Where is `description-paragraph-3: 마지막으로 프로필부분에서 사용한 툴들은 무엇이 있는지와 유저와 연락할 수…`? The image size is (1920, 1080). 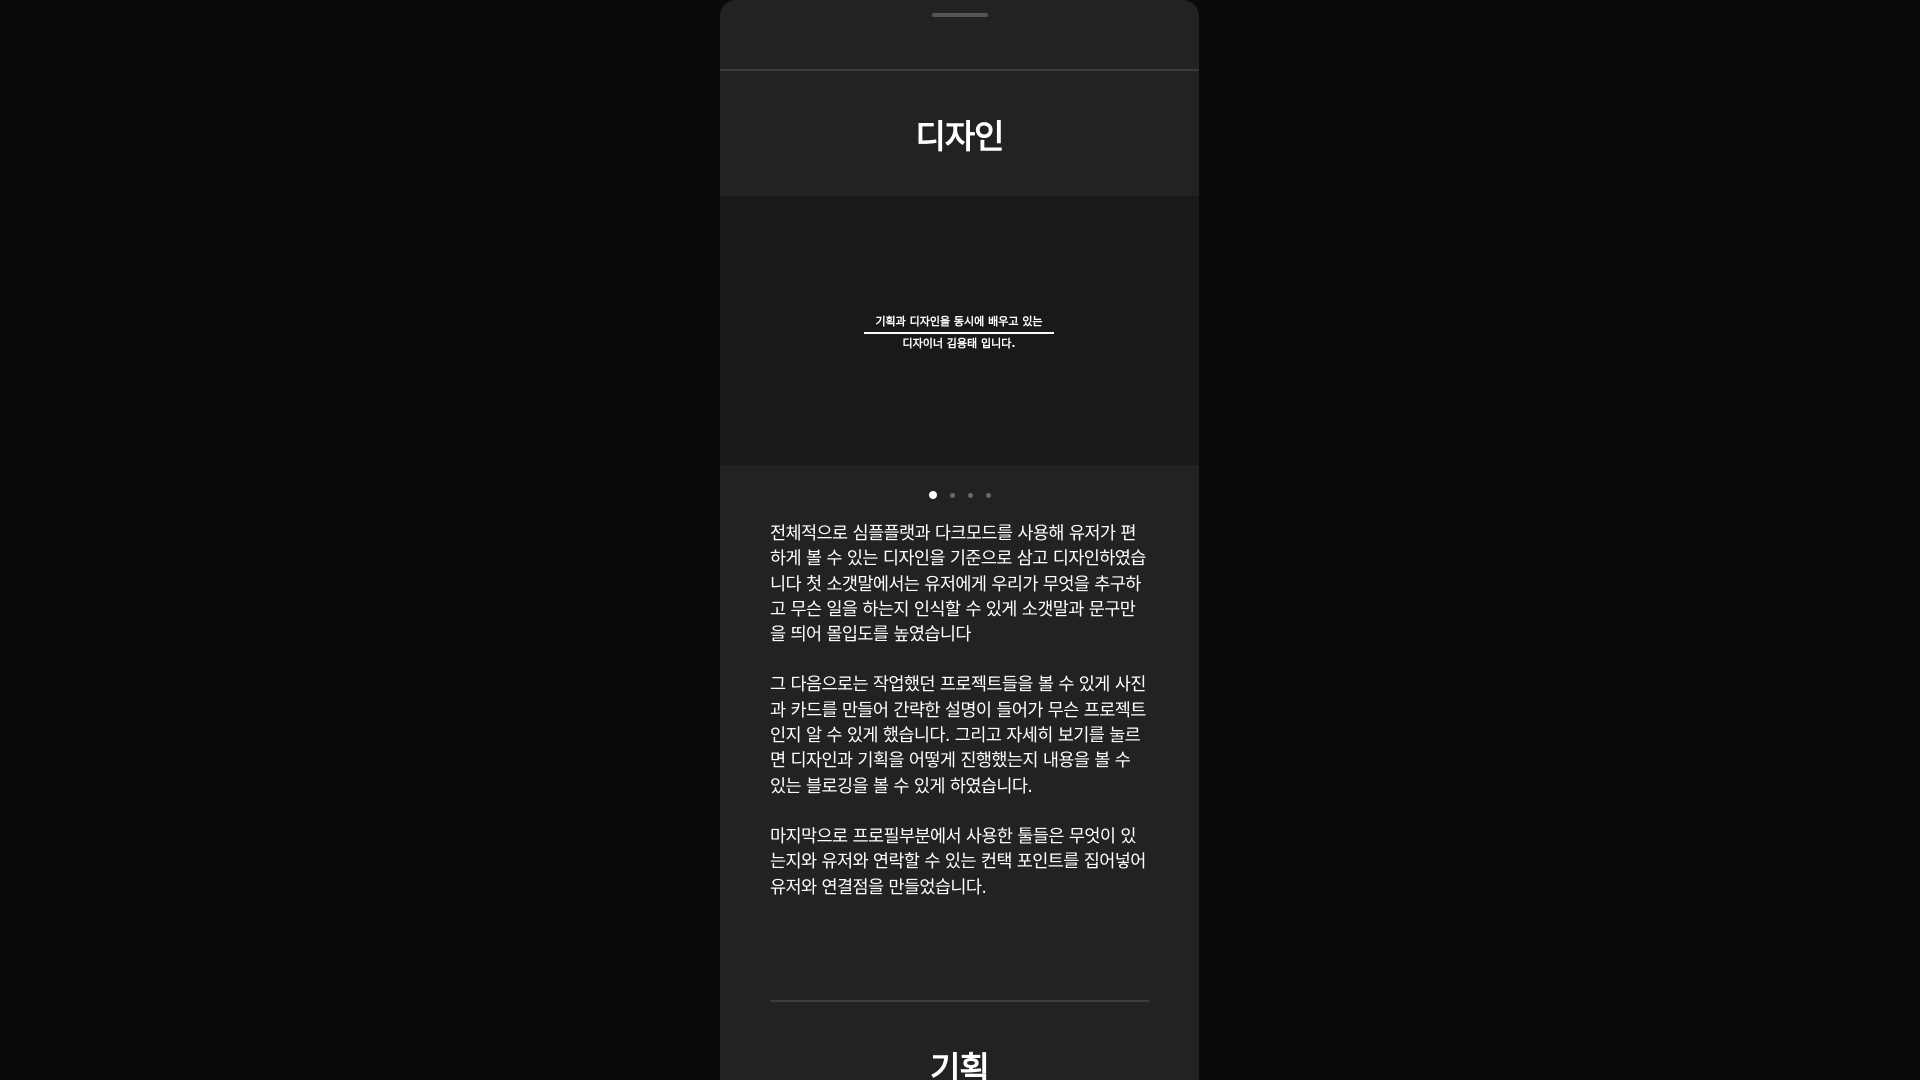
description-paragraph-3: 마지막으로 프로필부분에서 사용한 툴들은 무엇이 있는지와 유저와 연락할 수… is located at coordinates (958, 862).